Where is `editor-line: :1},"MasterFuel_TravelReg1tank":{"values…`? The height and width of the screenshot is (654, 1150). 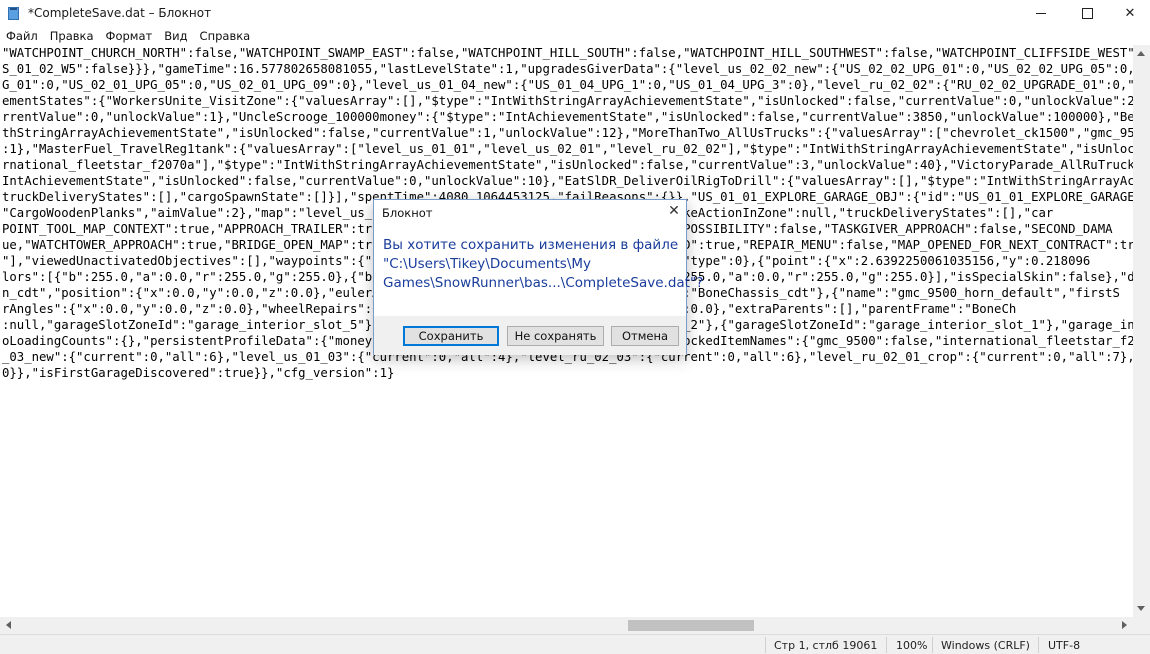
editor-line: :1},"MasterFuel_TravelReg1tank":{"values… is located at coordinates (567, 149).